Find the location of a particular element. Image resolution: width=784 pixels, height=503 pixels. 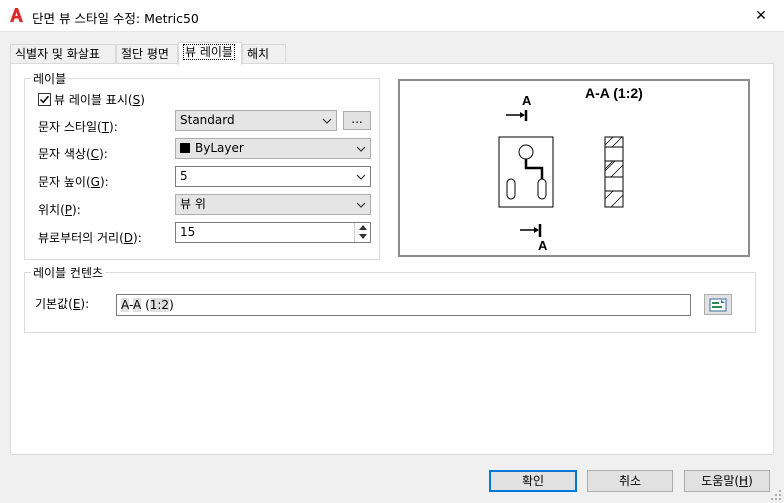

spin-down-icon is located at coordinates (362, 236).